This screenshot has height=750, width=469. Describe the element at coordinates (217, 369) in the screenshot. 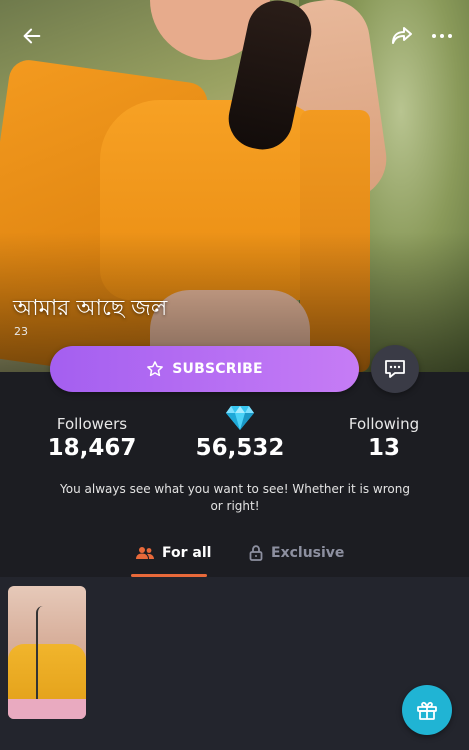

I see `subscribe-label: SUBSCRIBE` at that location.